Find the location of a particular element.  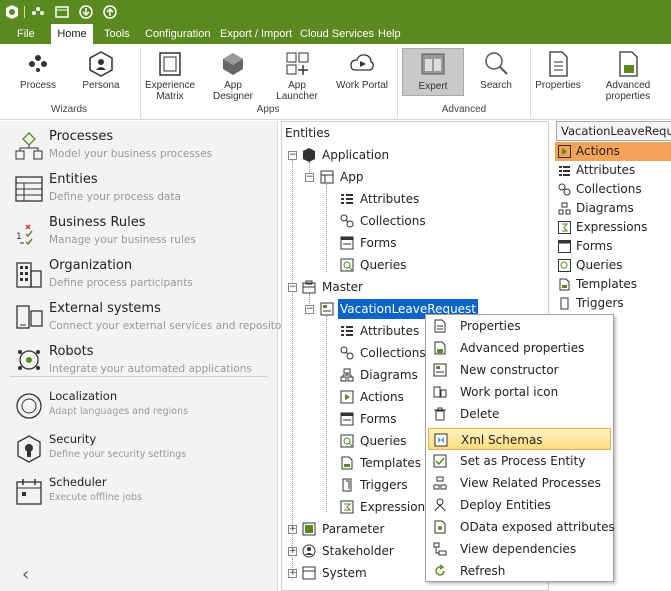

menu-cloud-services: Cloud Services is located at coordinates (337, 34).